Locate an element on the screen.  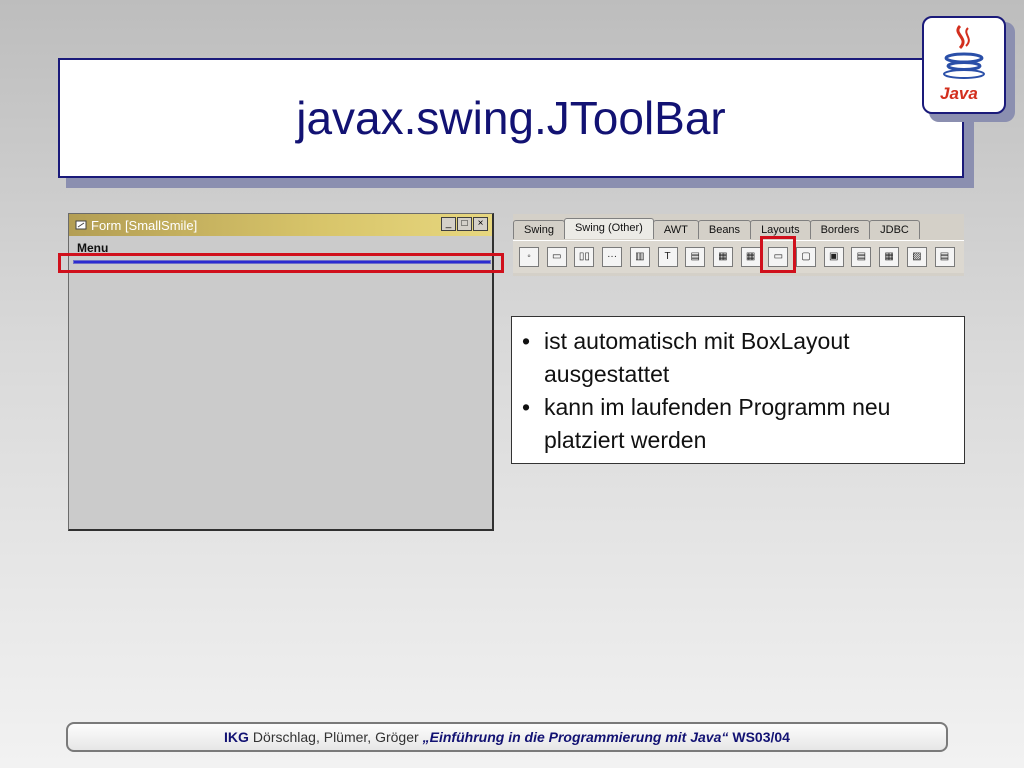
form-icon is located at coordinates (81, 225).